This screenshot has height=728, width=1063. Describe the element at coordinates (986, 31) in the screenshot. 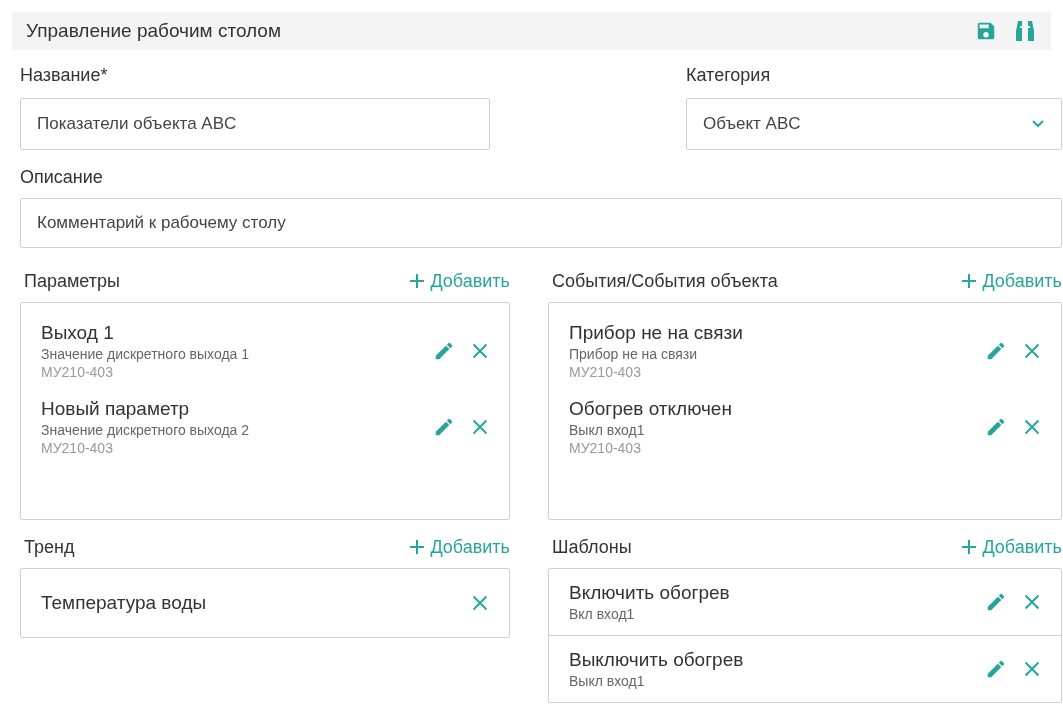

I see `save-icon` at that location.